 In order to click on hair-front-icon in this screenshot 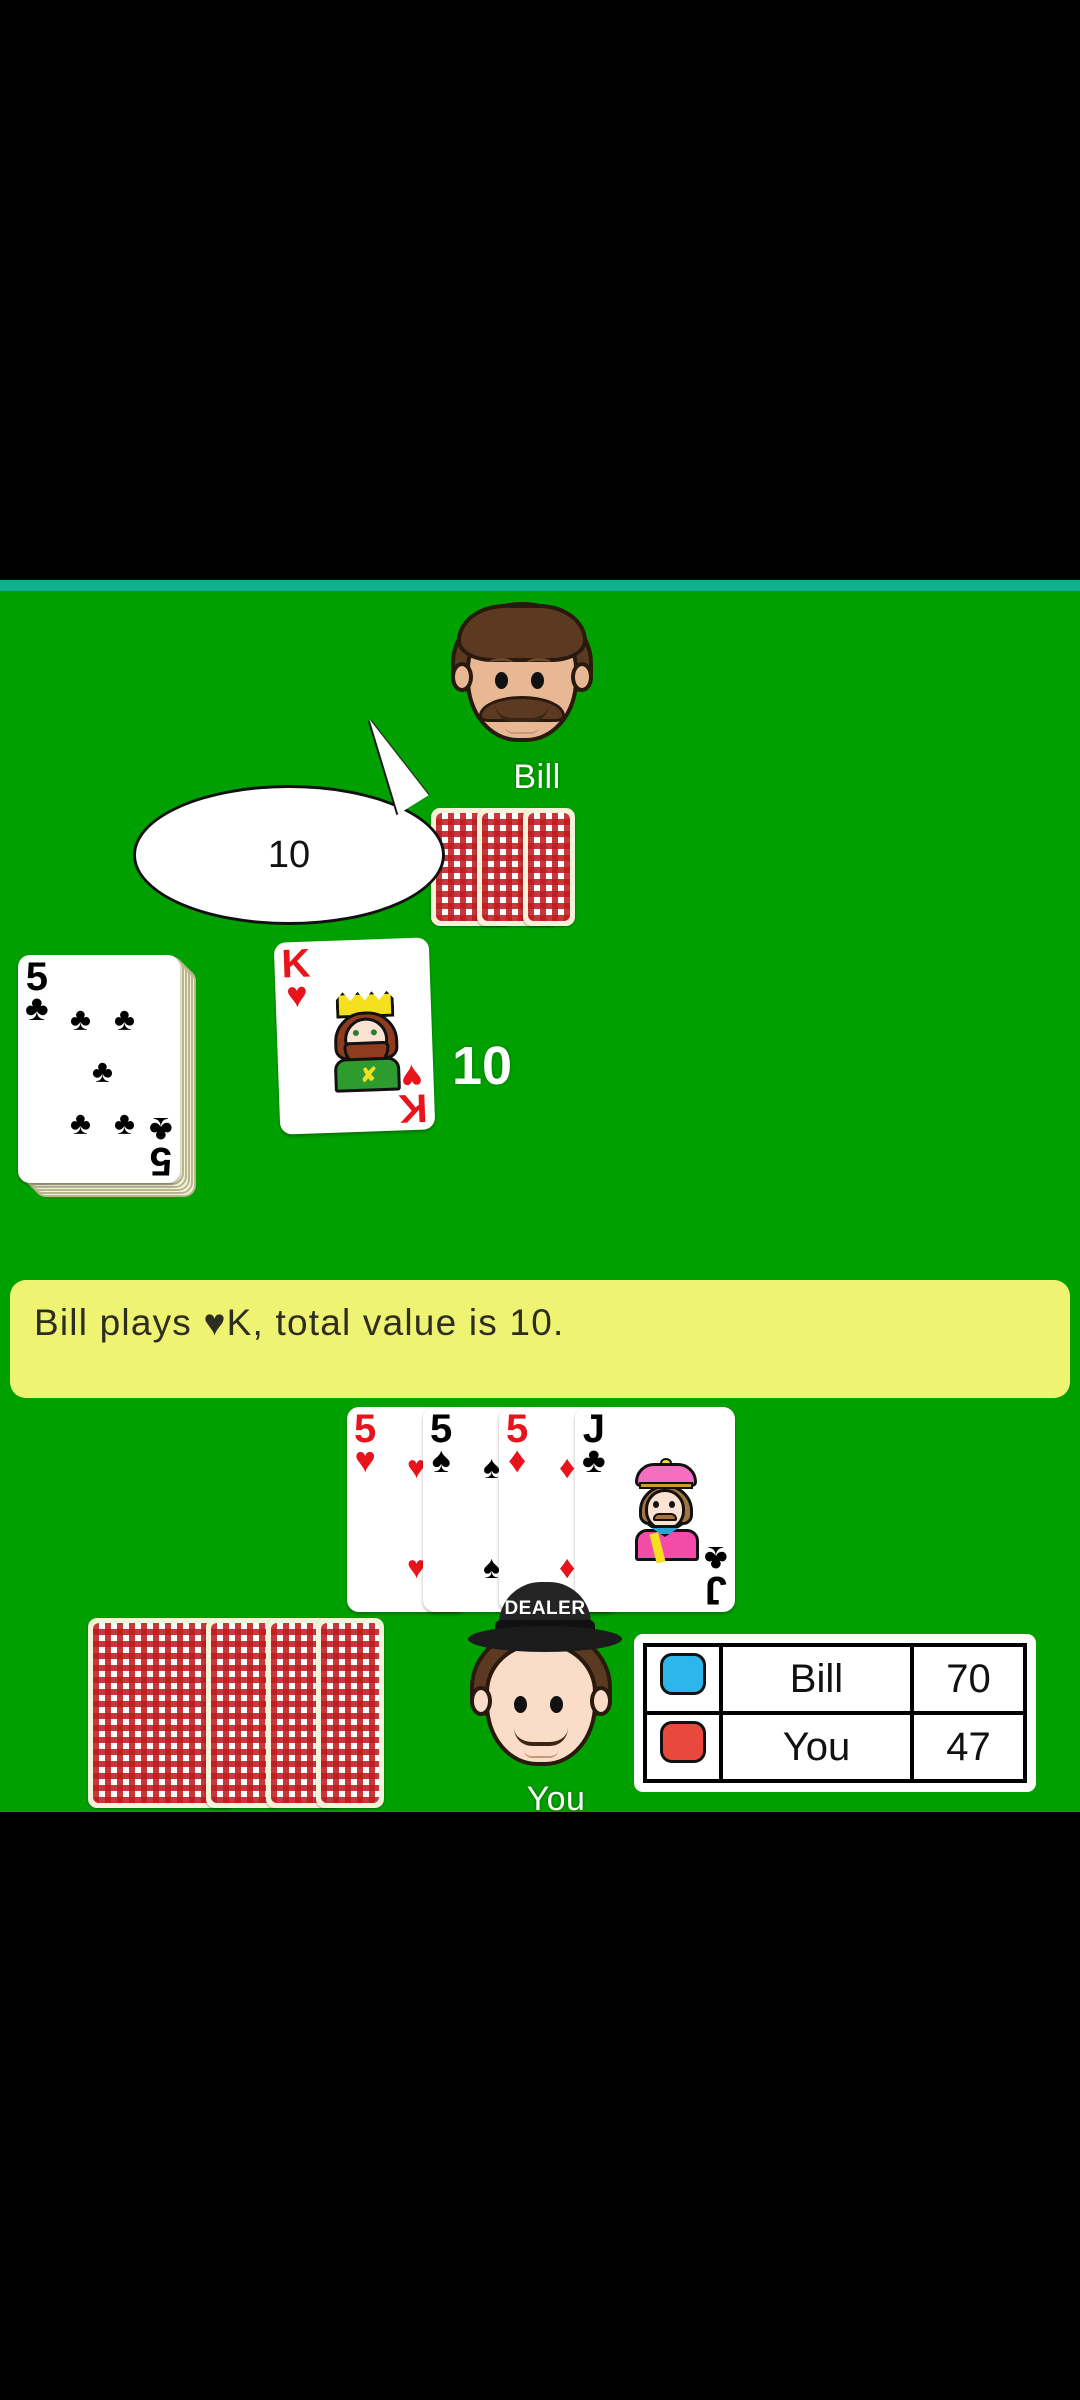, I will do `click(522, 633)`.